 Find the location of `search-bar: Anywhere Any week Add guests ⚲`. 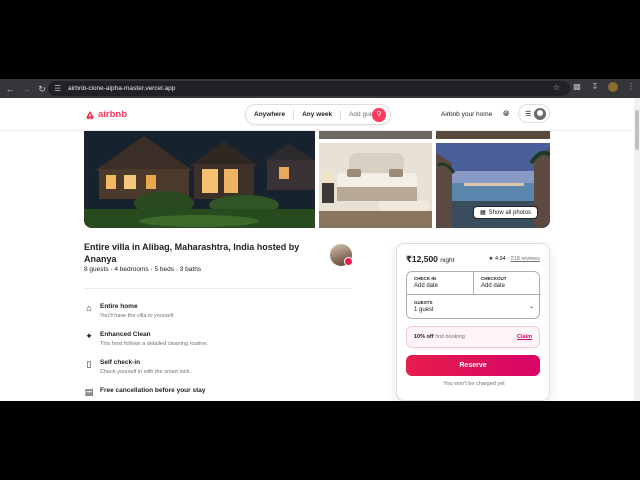

search-bar: Anywhere Any week Add guests ⚲ is located at coordinates (318, 114).